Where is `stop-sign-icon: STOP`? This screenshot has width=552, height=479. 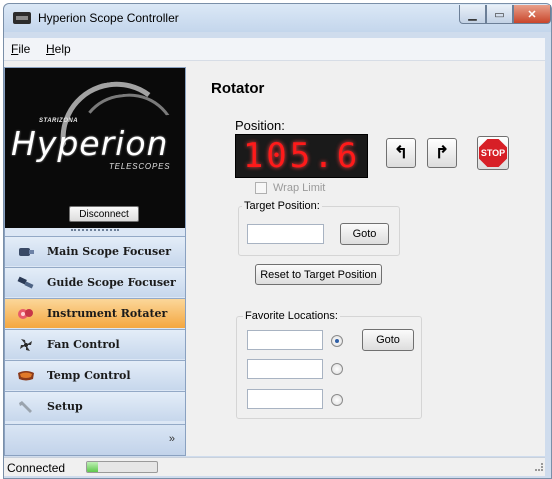 stop-sign-icon: STOP is located at coordinates (493, 153).